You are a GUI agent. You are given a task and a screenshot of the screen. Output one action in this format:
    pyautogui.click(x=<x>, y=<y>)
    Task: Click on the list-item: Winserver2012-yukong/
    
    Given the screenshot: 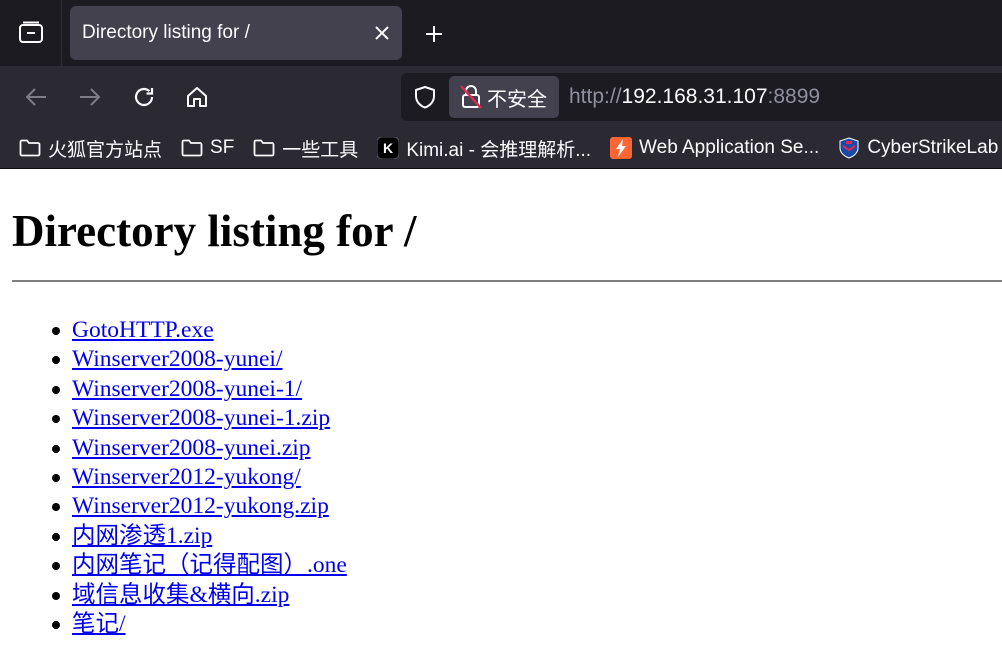 What is the action you would take?
    pyautogui.click(x=199, y=477)
    